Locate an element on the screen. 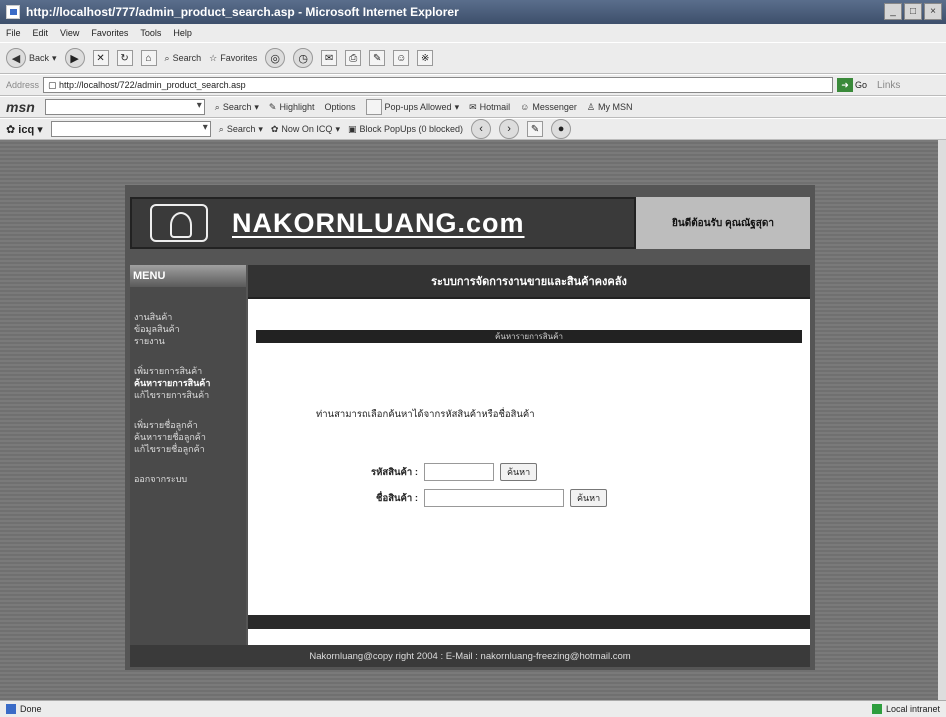 The image size is (946, 717). product-code-row: รหัสสินค้า : ค้นหา is located at coordinates (443, 472).